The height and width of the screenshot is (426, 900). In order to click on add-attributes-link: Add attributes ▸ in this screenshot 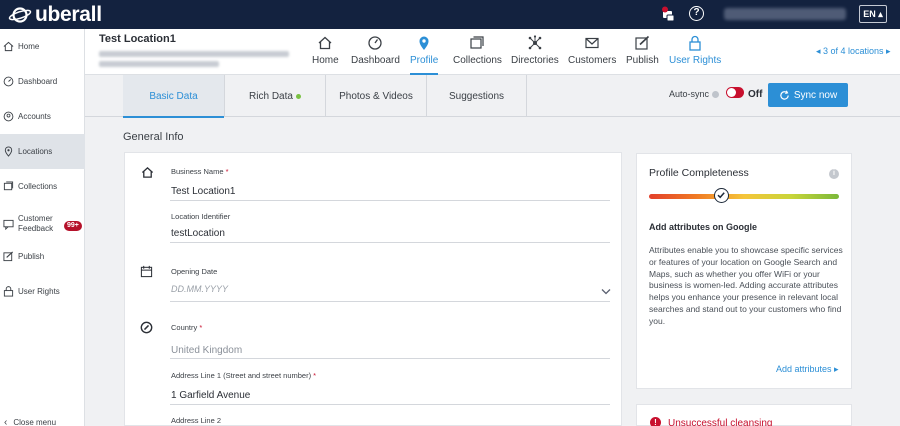, I will do `click(807, 369)`.